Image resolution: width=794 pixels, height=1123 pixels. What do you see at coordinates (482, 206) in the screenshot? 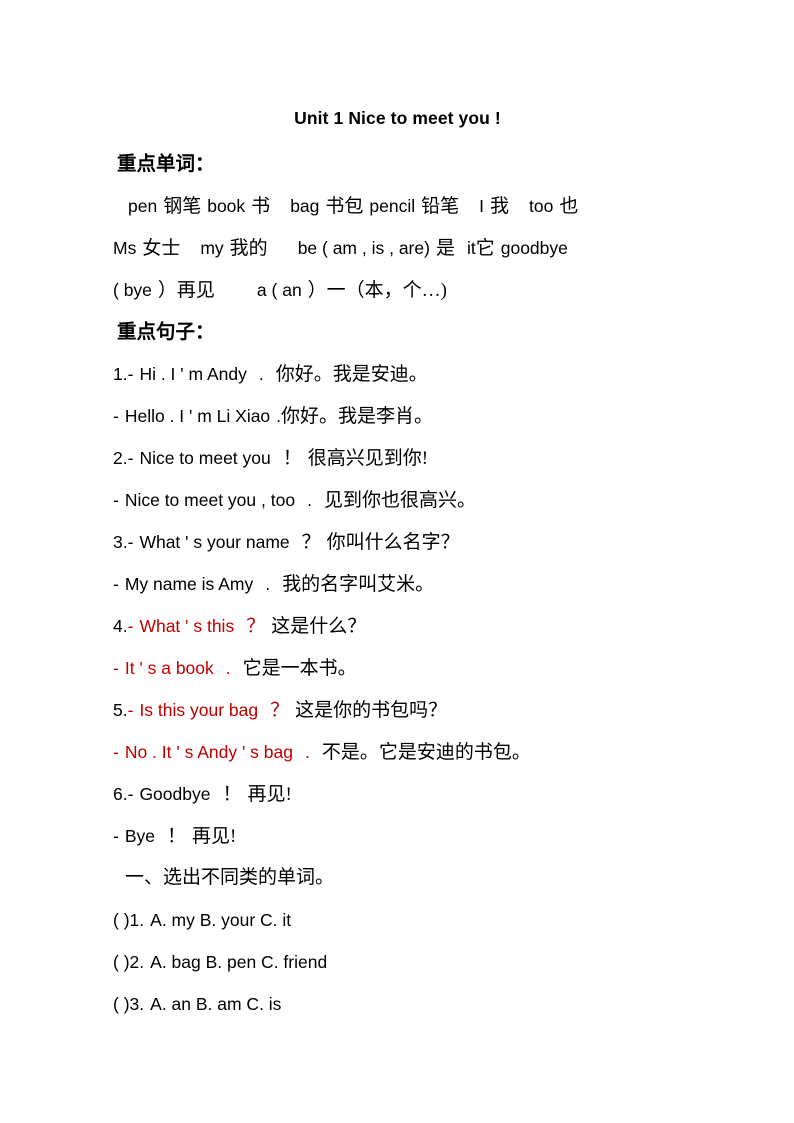
I see `vocab-en-i: I` at bounding box center [482, 206].